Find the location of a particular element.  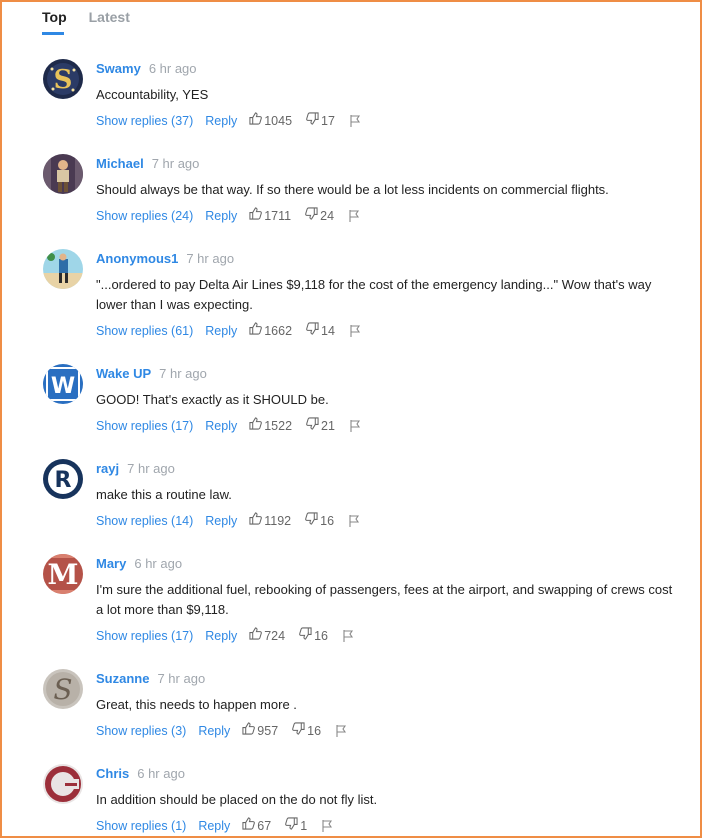

author-name: Suzanne is located at coordinates (122, 678).